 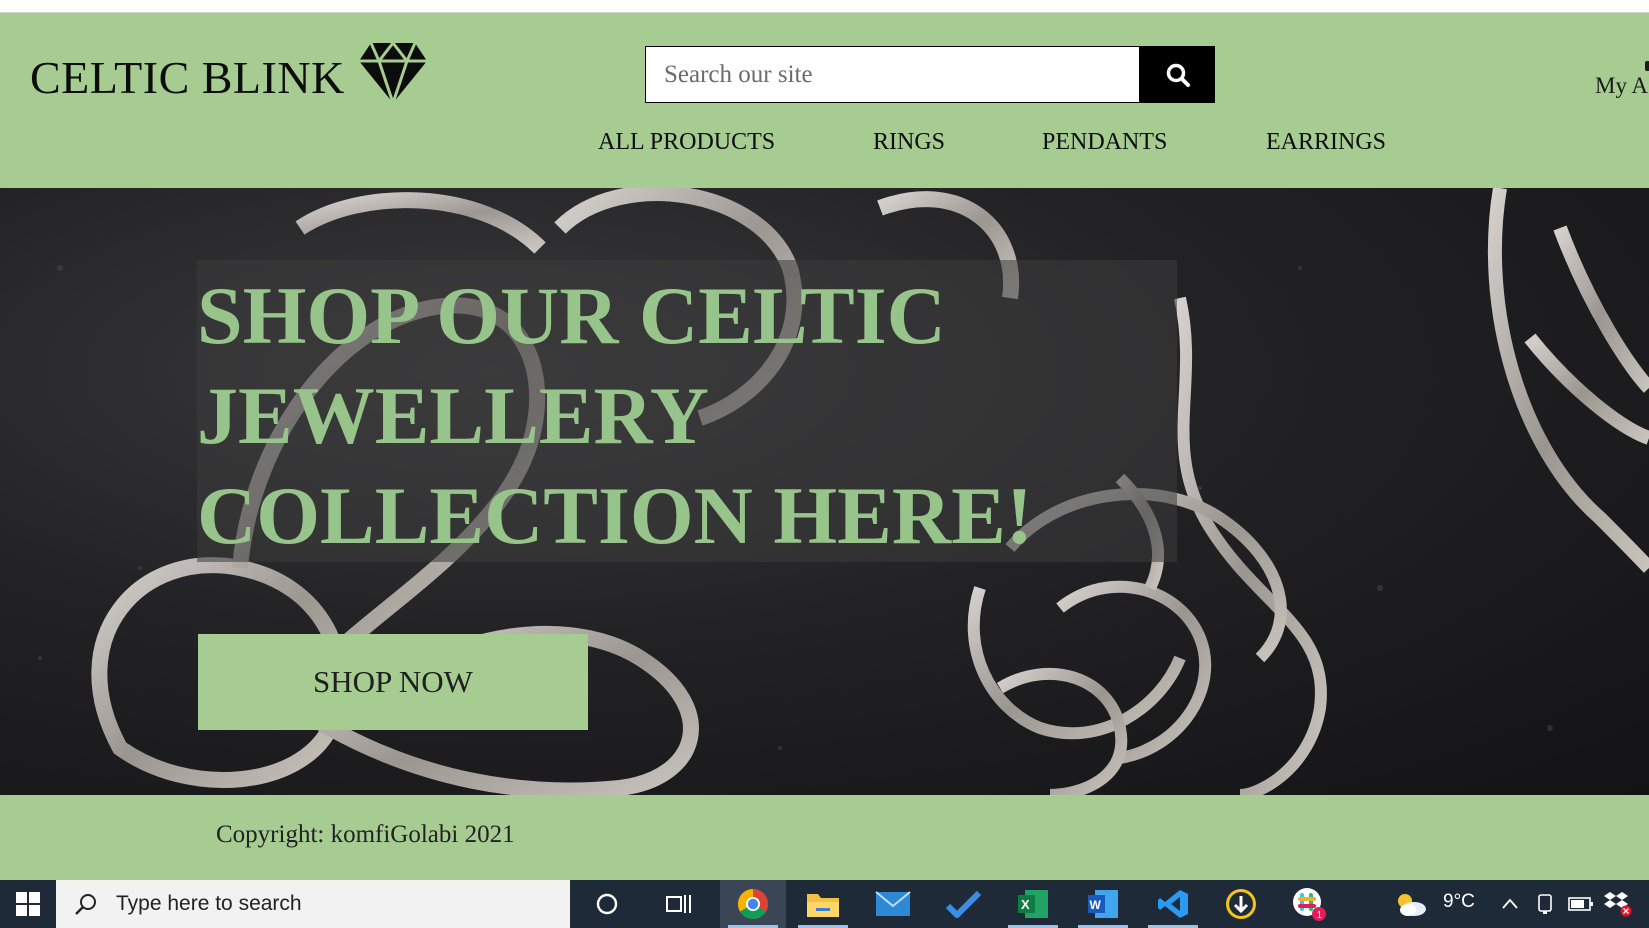 What do you see at coordinates (615, 515) in the screenshot?
I see `hero-title-line: COLLECTION HERE!` at bounding box center [615, 515].